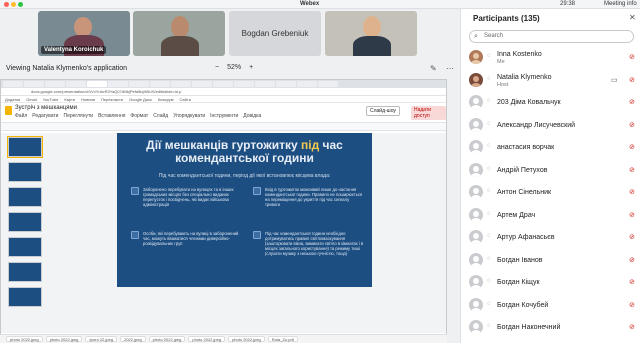  Describe the element at coordinates (550, 327) in the screenshot. I see `participant-row: ◌ Богдан Наконечний ⊘` at that location.